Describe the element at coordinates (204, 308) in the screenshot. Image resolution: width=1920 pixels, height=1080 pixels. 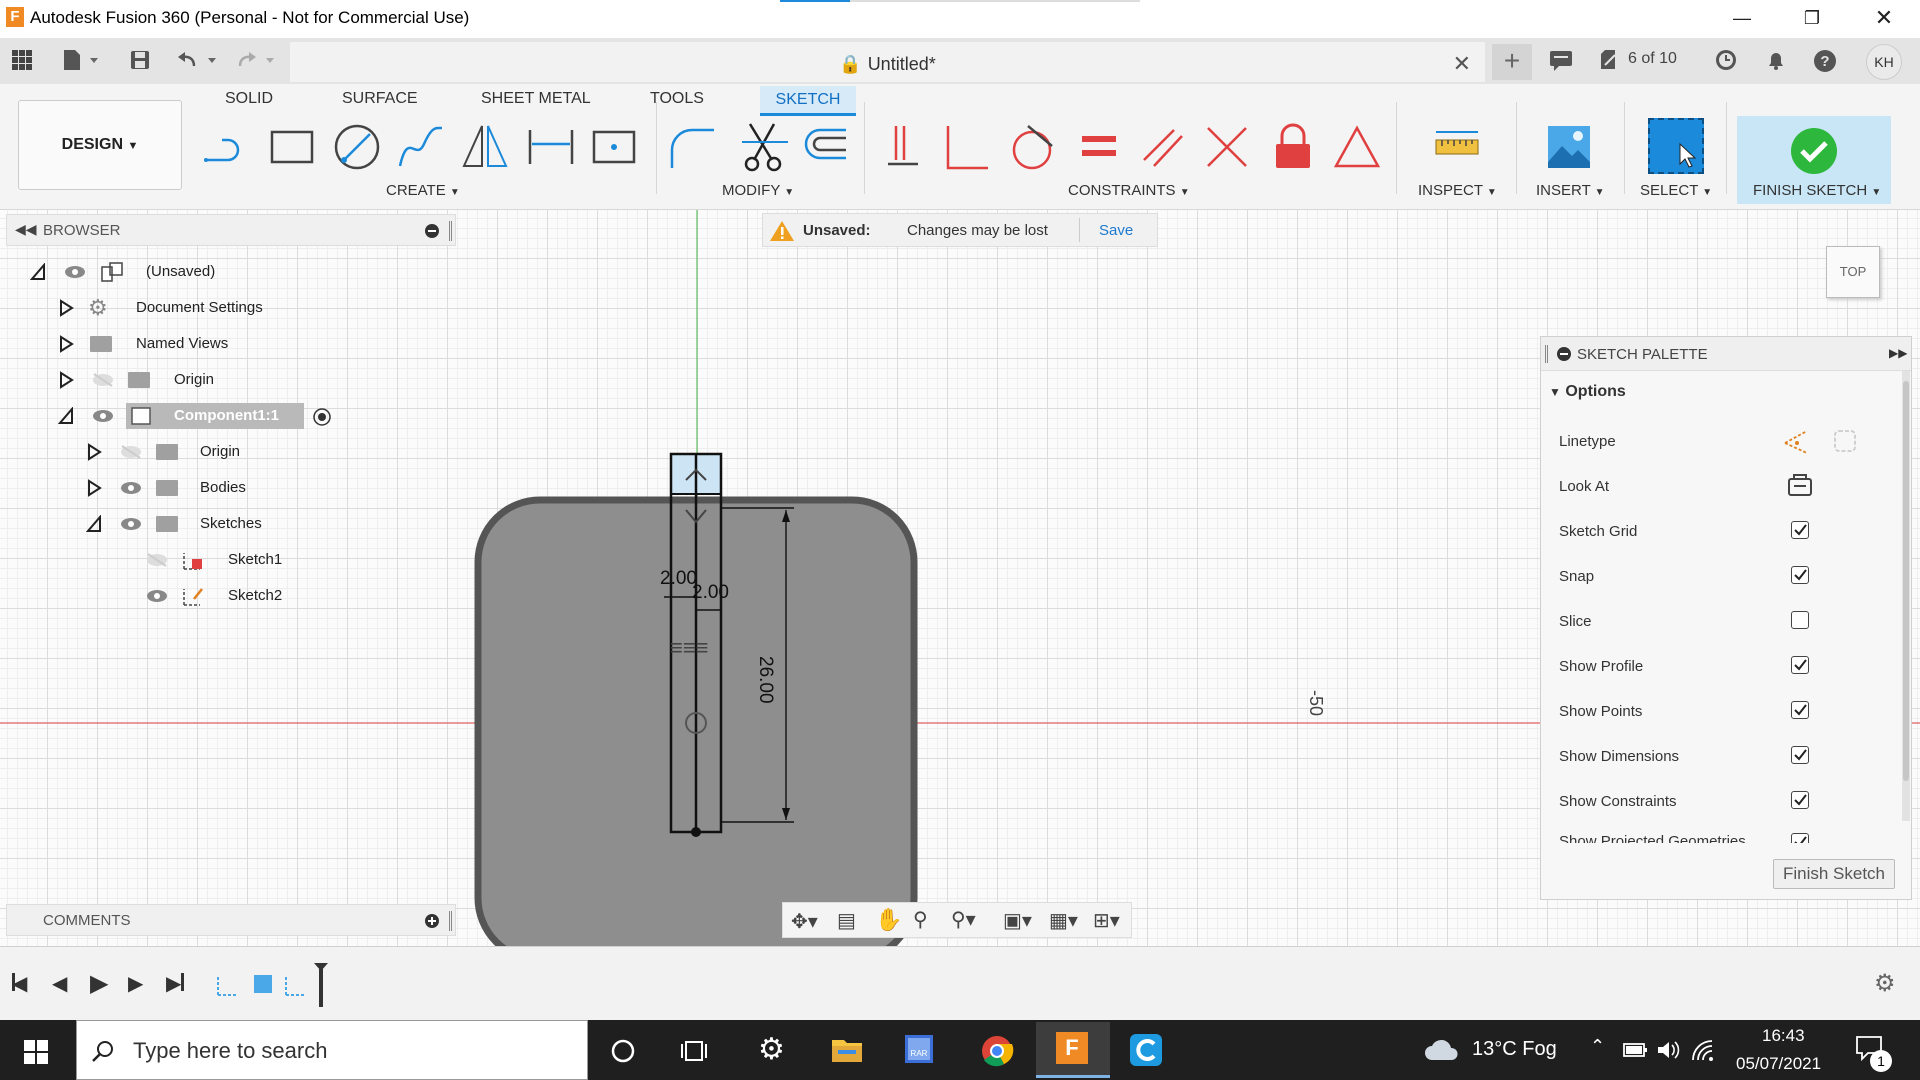
I see `tree-row-document-settings: ⚙ Document Settings` at that location.